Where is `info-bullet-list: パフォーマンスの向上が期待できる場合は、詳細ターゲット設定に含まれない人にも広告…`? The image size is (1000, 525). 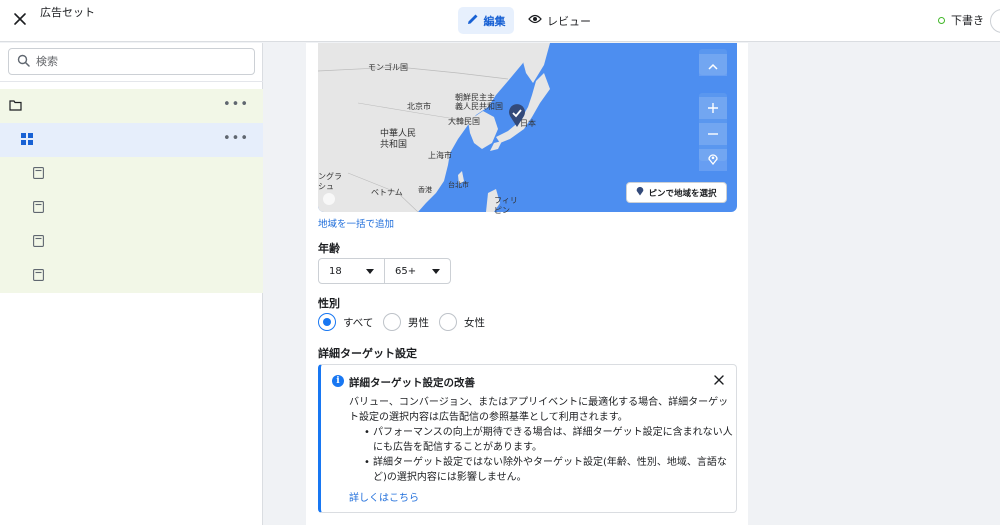 info-bullet-list: パフォーマンスの向上が期待できる場合は、詳細ターゲット設定に含まれない人にも広告… is located at coordinates (548, 455).